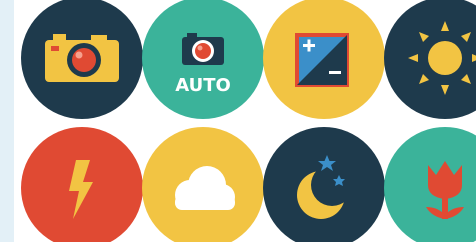  Describe the element at coordinates (430, 59) in the screenshot. I see `sun-icon` at that location.